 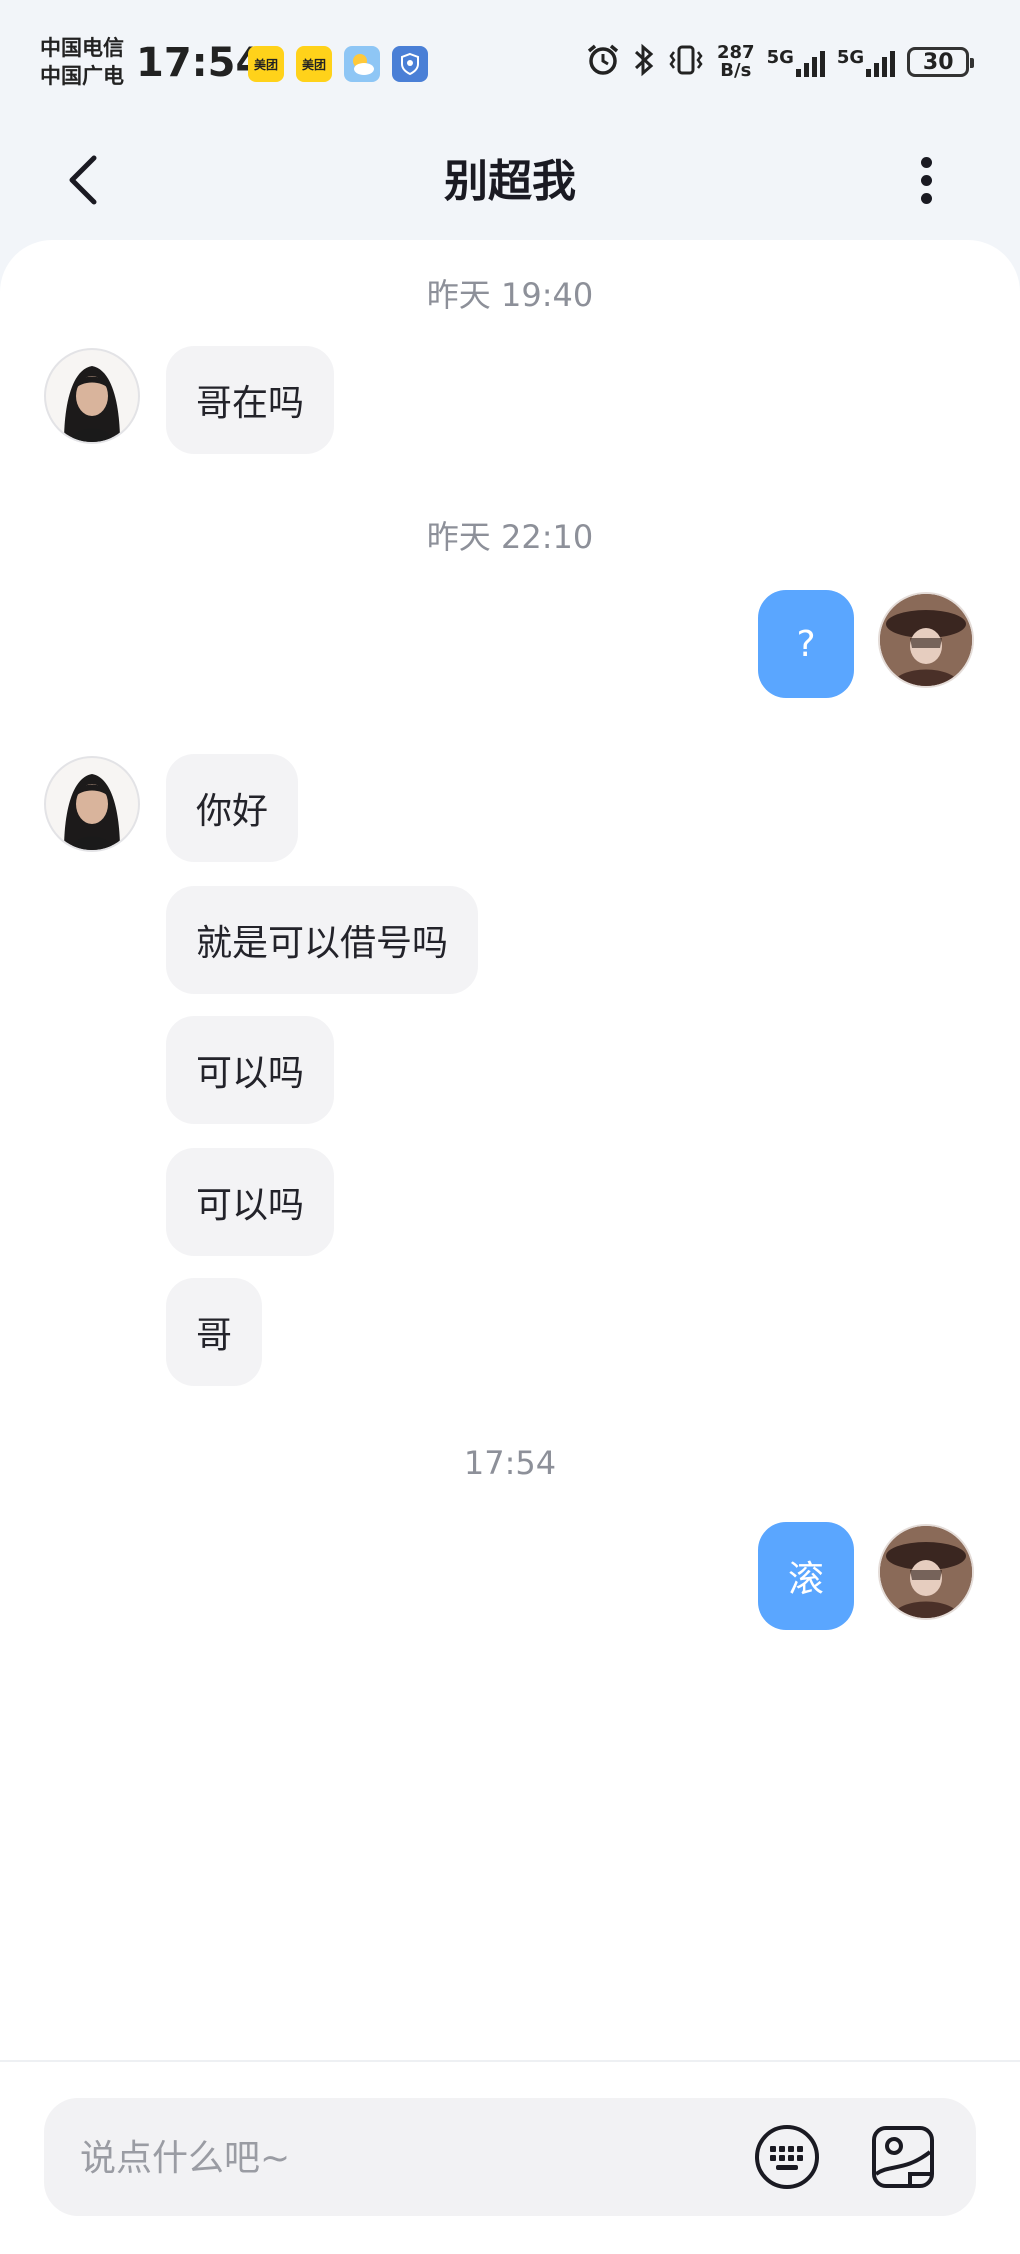 I want to click on carrier-1: 中国电信, so click(x=82, y=48).